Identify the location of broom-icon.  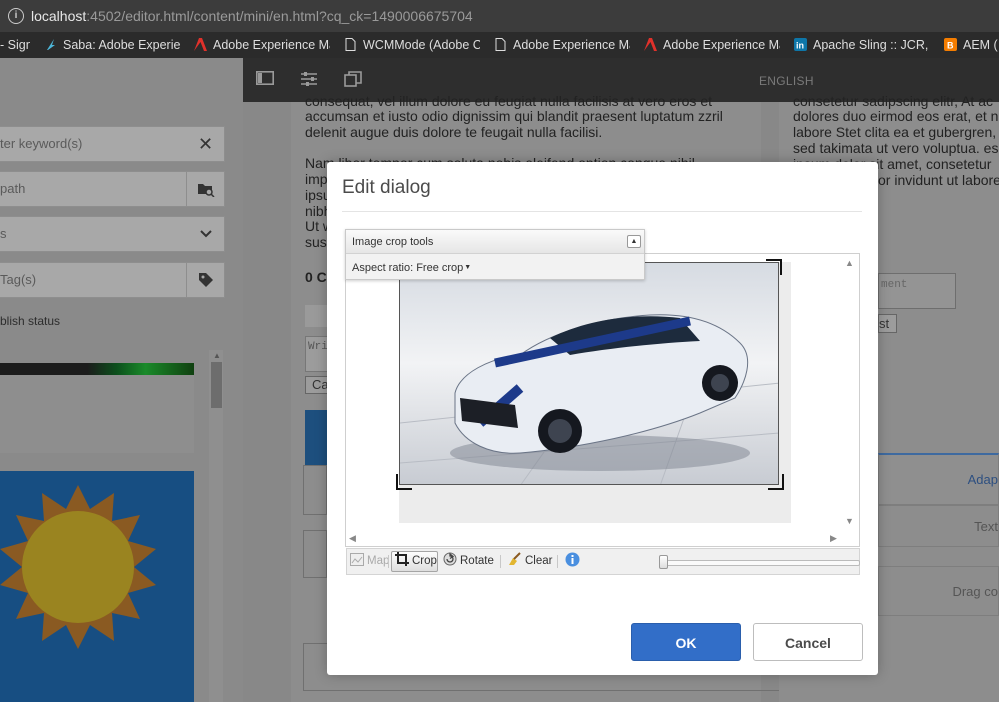
(515, 558).